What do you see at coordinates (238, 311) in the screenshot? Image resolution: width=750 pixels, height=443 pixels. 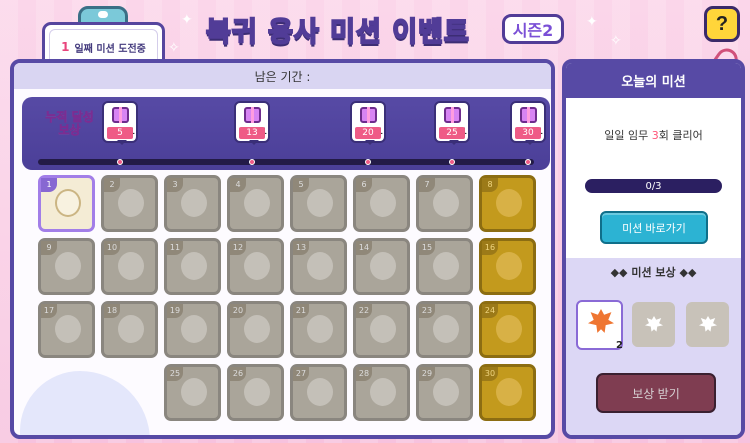 I see `cell-day-number: 20` at bounding box center [238, 311].